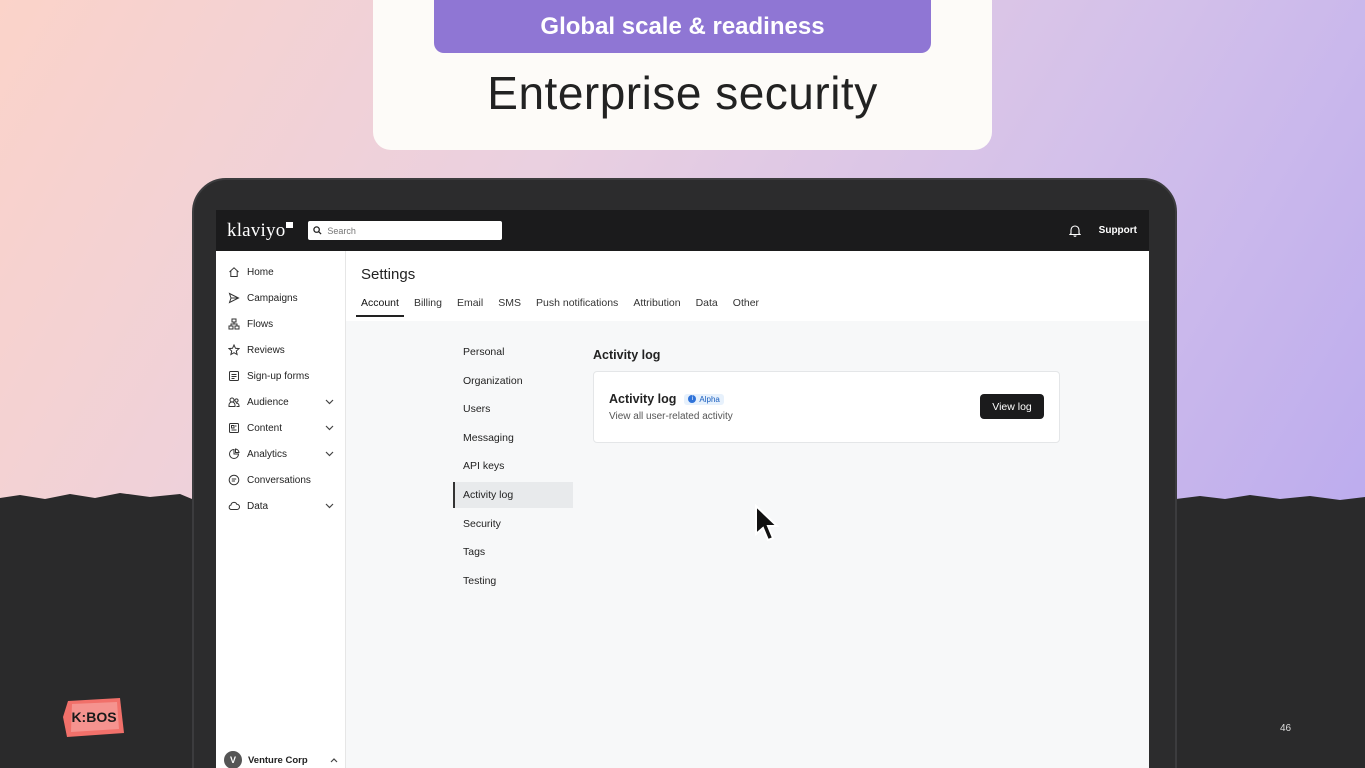 This screenshot has width=1365, height=768. I want to click on logo-text: klaviyo, so click(256, 230).